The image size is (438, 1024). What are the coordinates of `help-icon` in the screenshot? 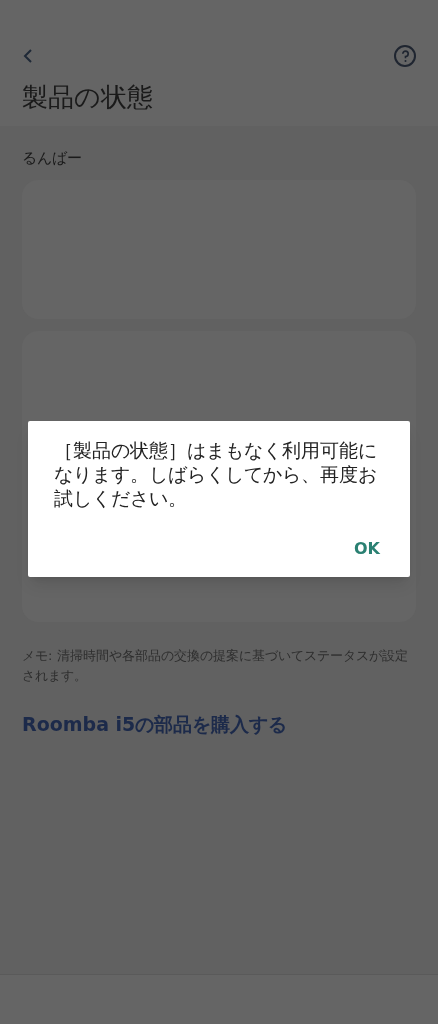 It's located at (405, 56).